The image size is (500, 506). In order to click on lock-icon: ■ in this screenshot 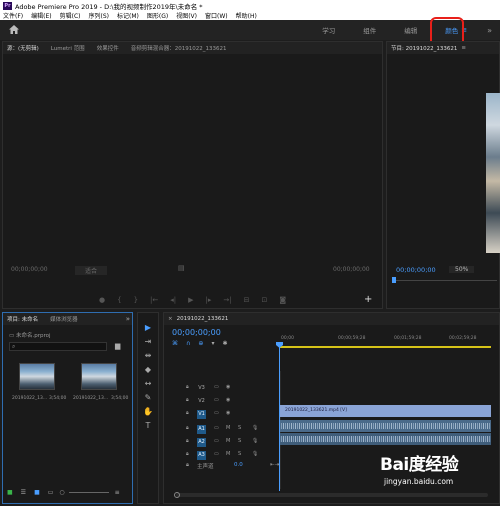, I will do `click(10, 492)`.